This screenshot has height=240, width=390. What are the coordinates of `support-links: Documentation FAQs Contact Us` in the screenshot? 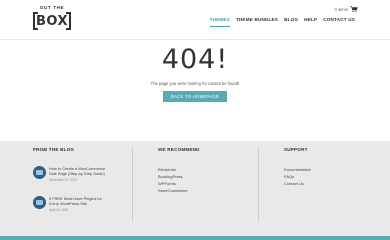 It's located at (297, 176).